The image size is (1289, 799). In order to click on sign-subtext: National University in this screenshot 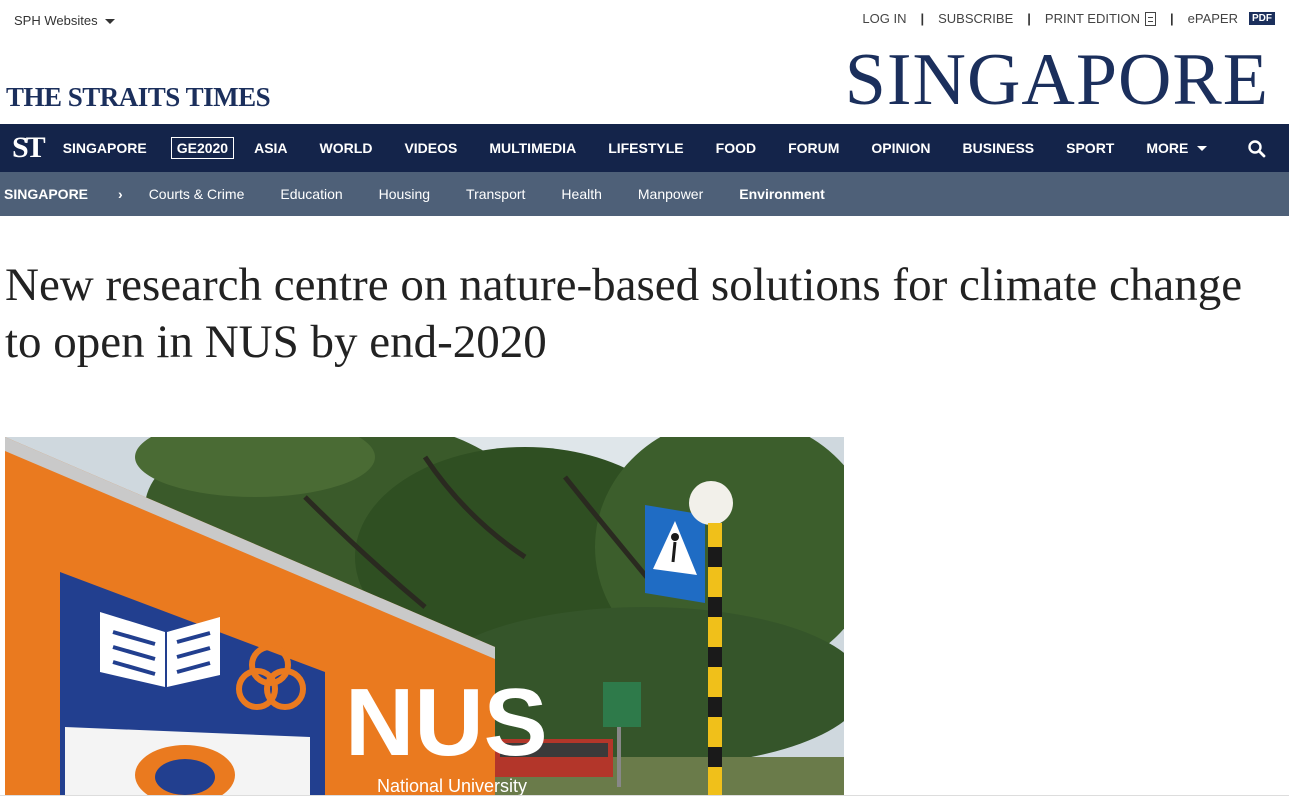, I will do `click(452, 785)`.